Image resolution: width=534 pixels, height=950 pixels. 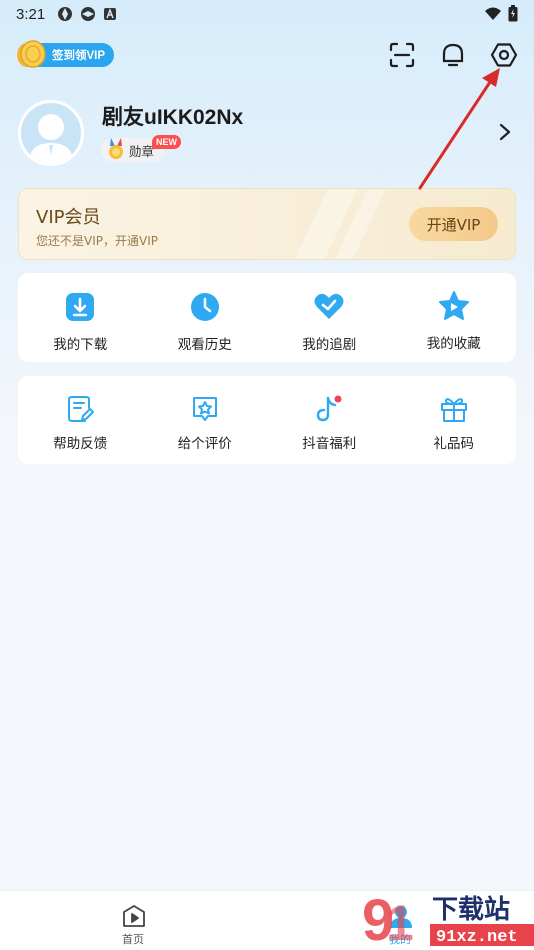 I want to click on home-play-icon, so click(x=134, y=918).